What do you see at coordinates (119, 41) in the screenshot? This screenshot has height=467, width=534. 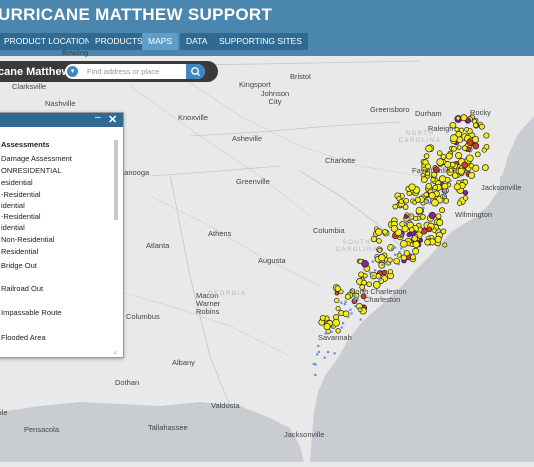 I see `tab-products: PRODUCTS` at bounding box center [119, 41].